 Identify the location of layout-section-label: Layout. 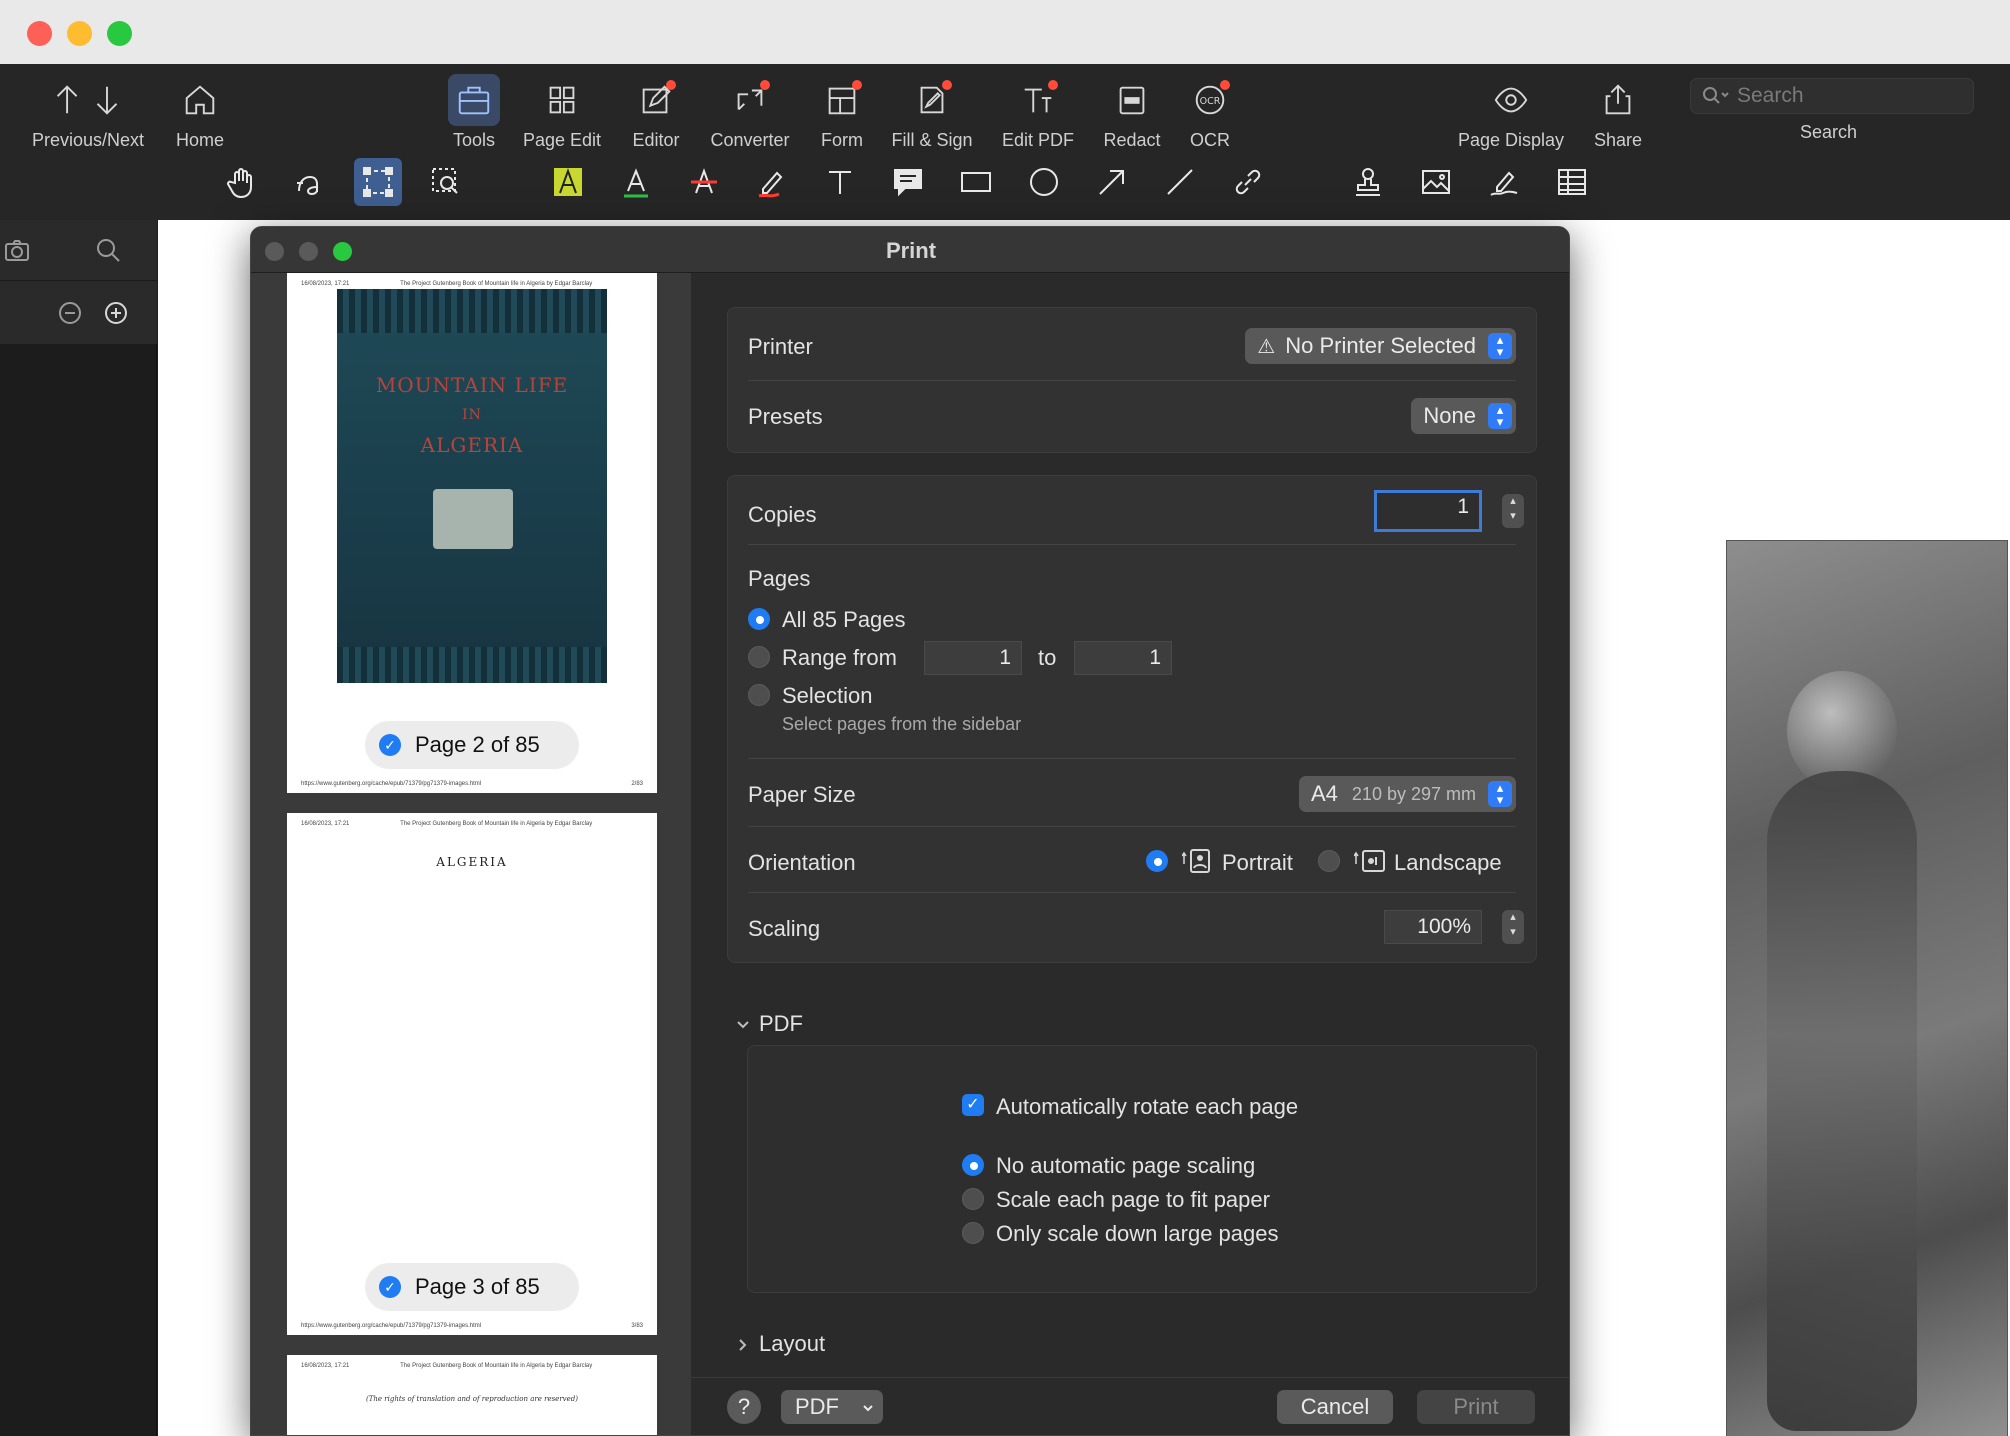
(792, 1344).